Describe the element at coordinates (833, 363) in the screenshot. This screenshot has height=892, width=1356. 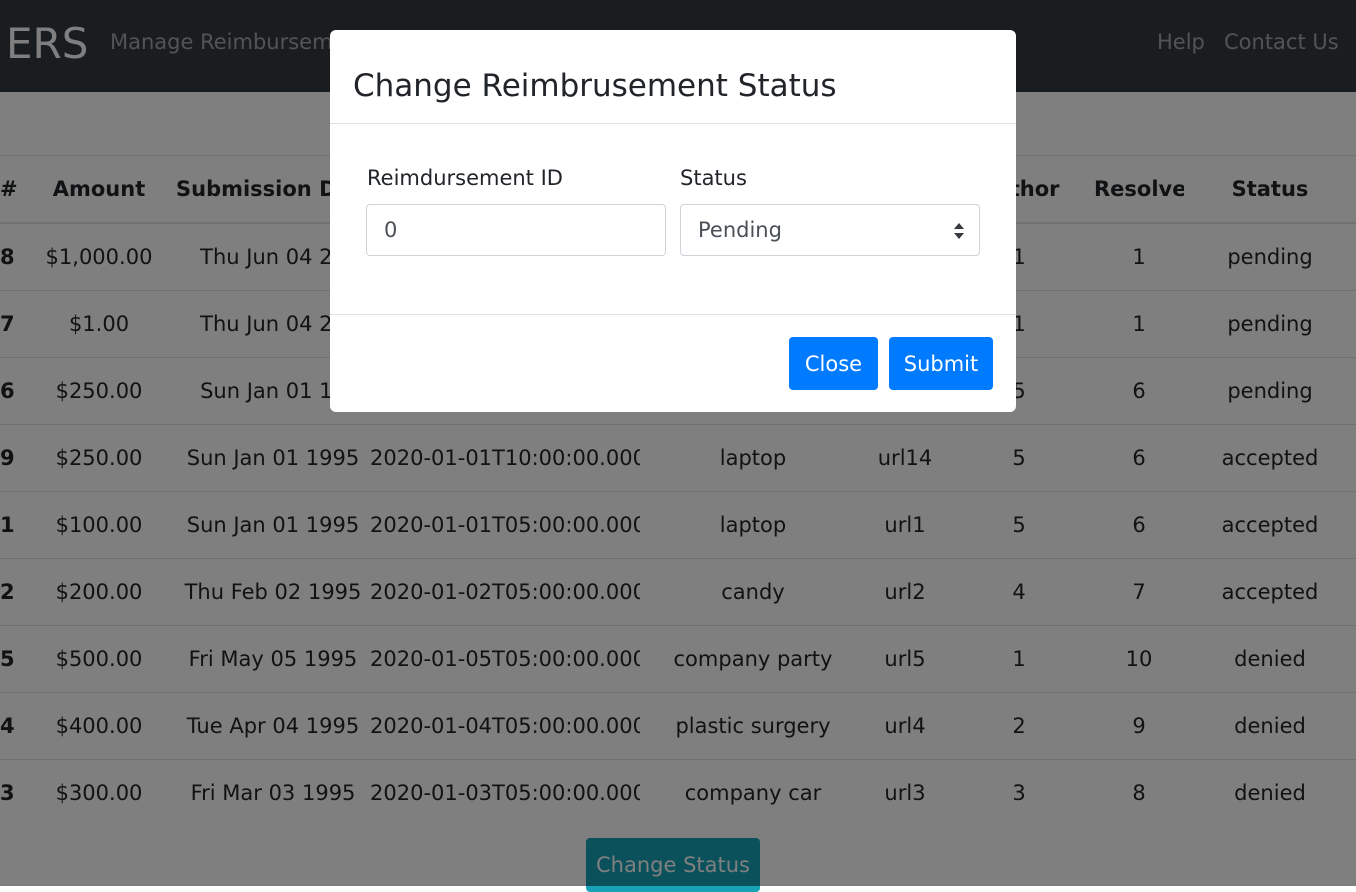
I see `close-button: Close` at that location.